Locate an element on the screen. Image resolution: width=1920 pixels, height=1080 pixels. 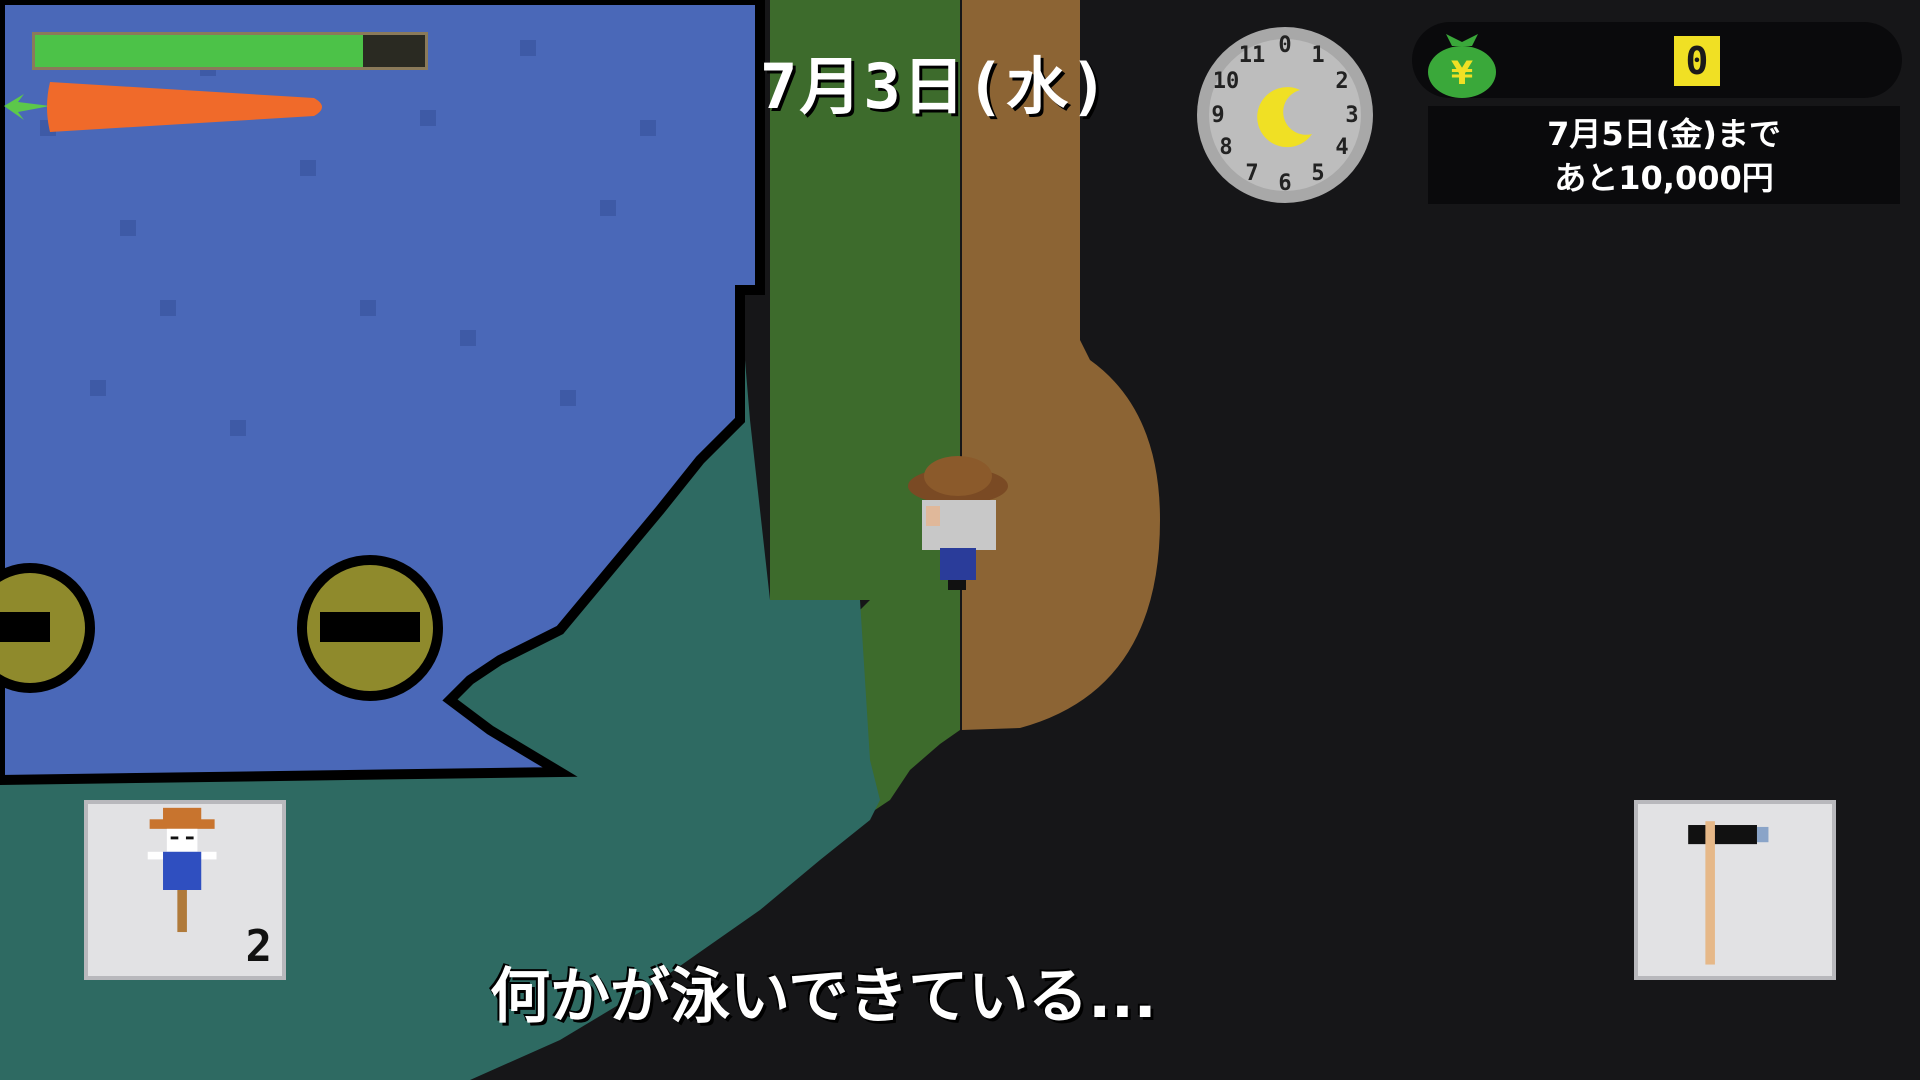
clock-number: 0 is located at coordinates (1284, 45).